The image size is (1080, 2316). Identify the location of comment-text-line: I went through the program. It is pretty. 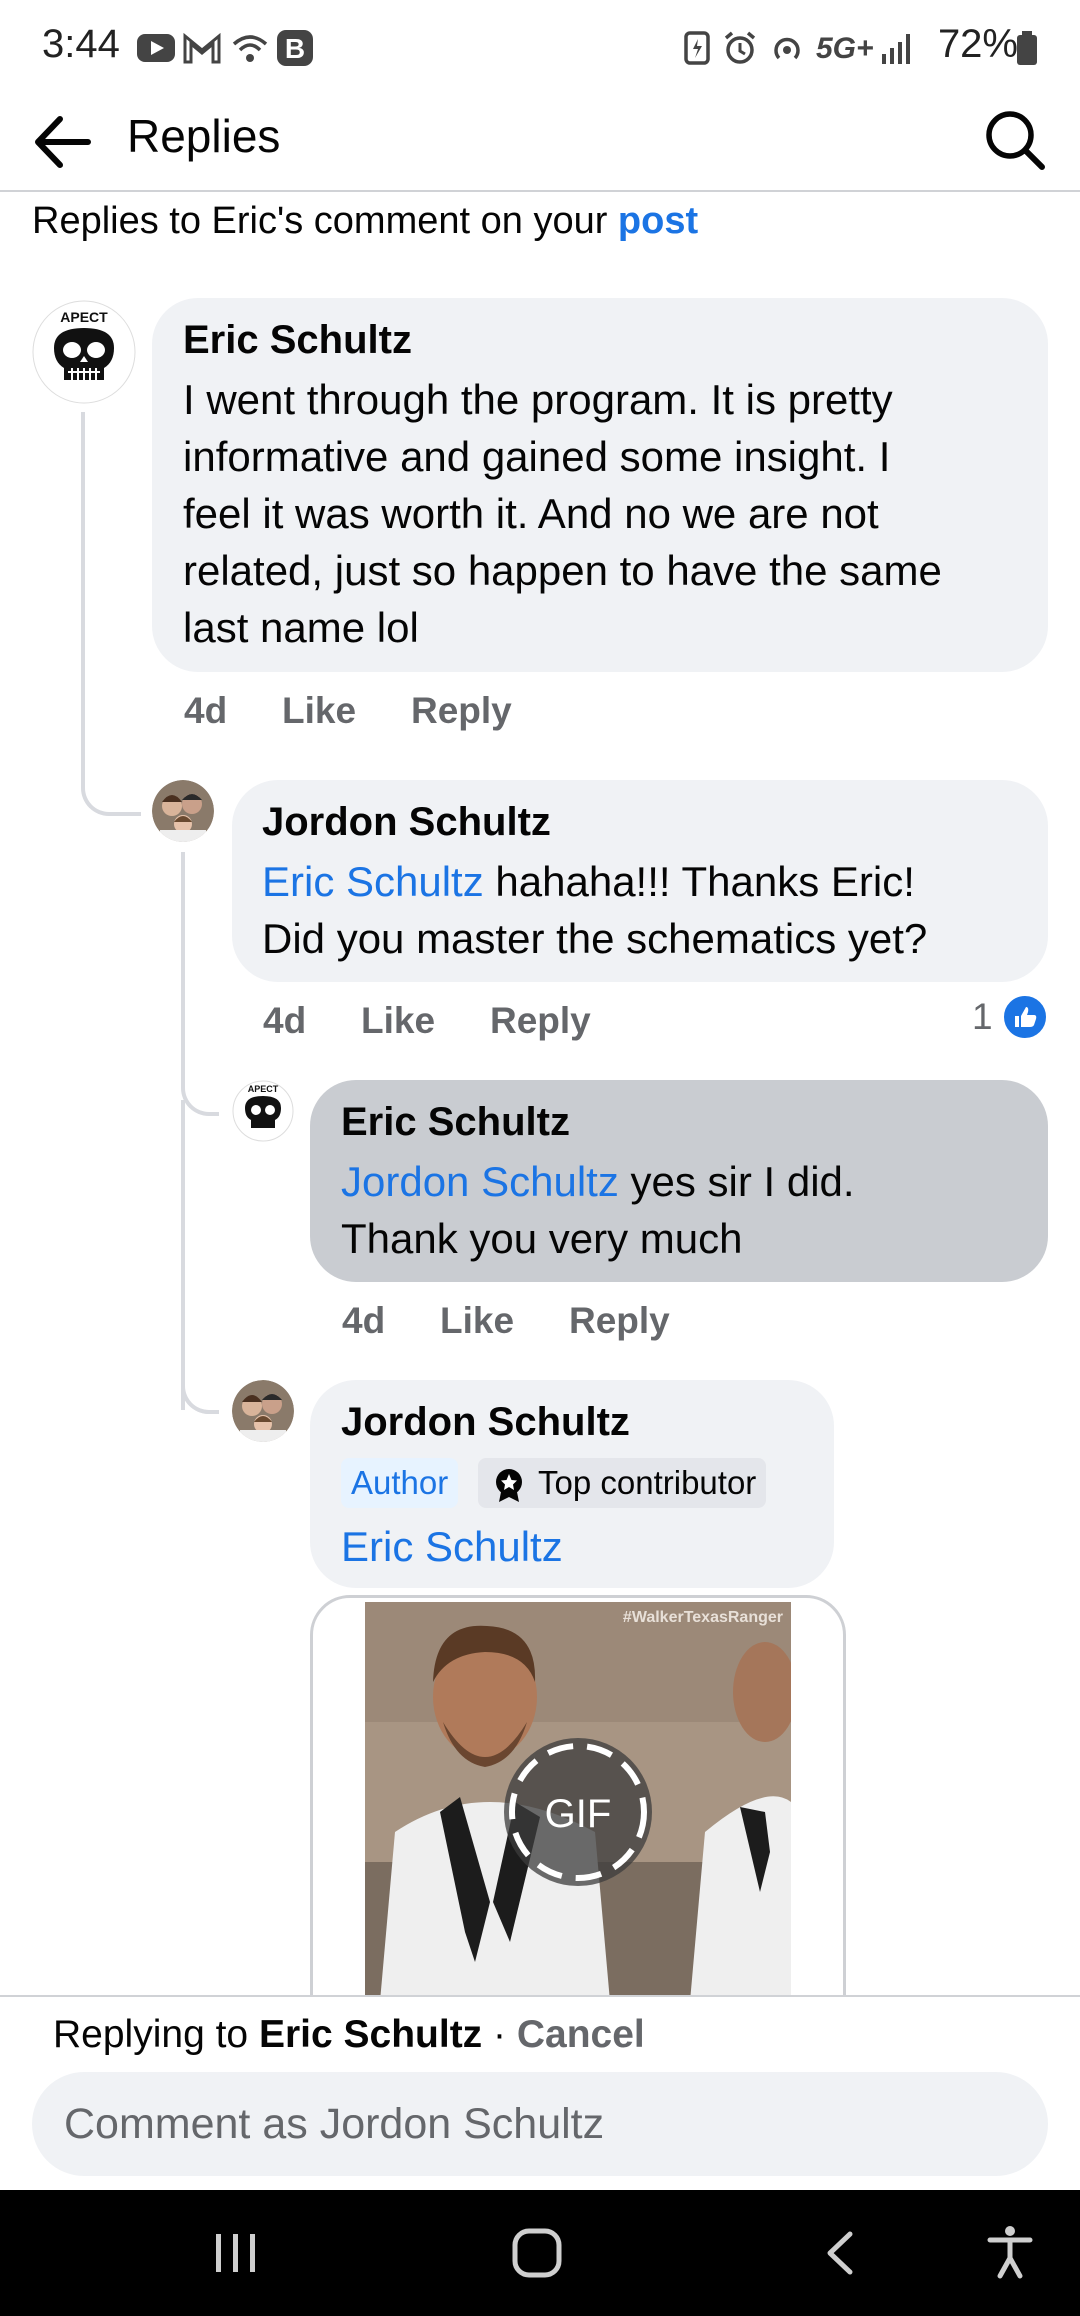
(538, 399).